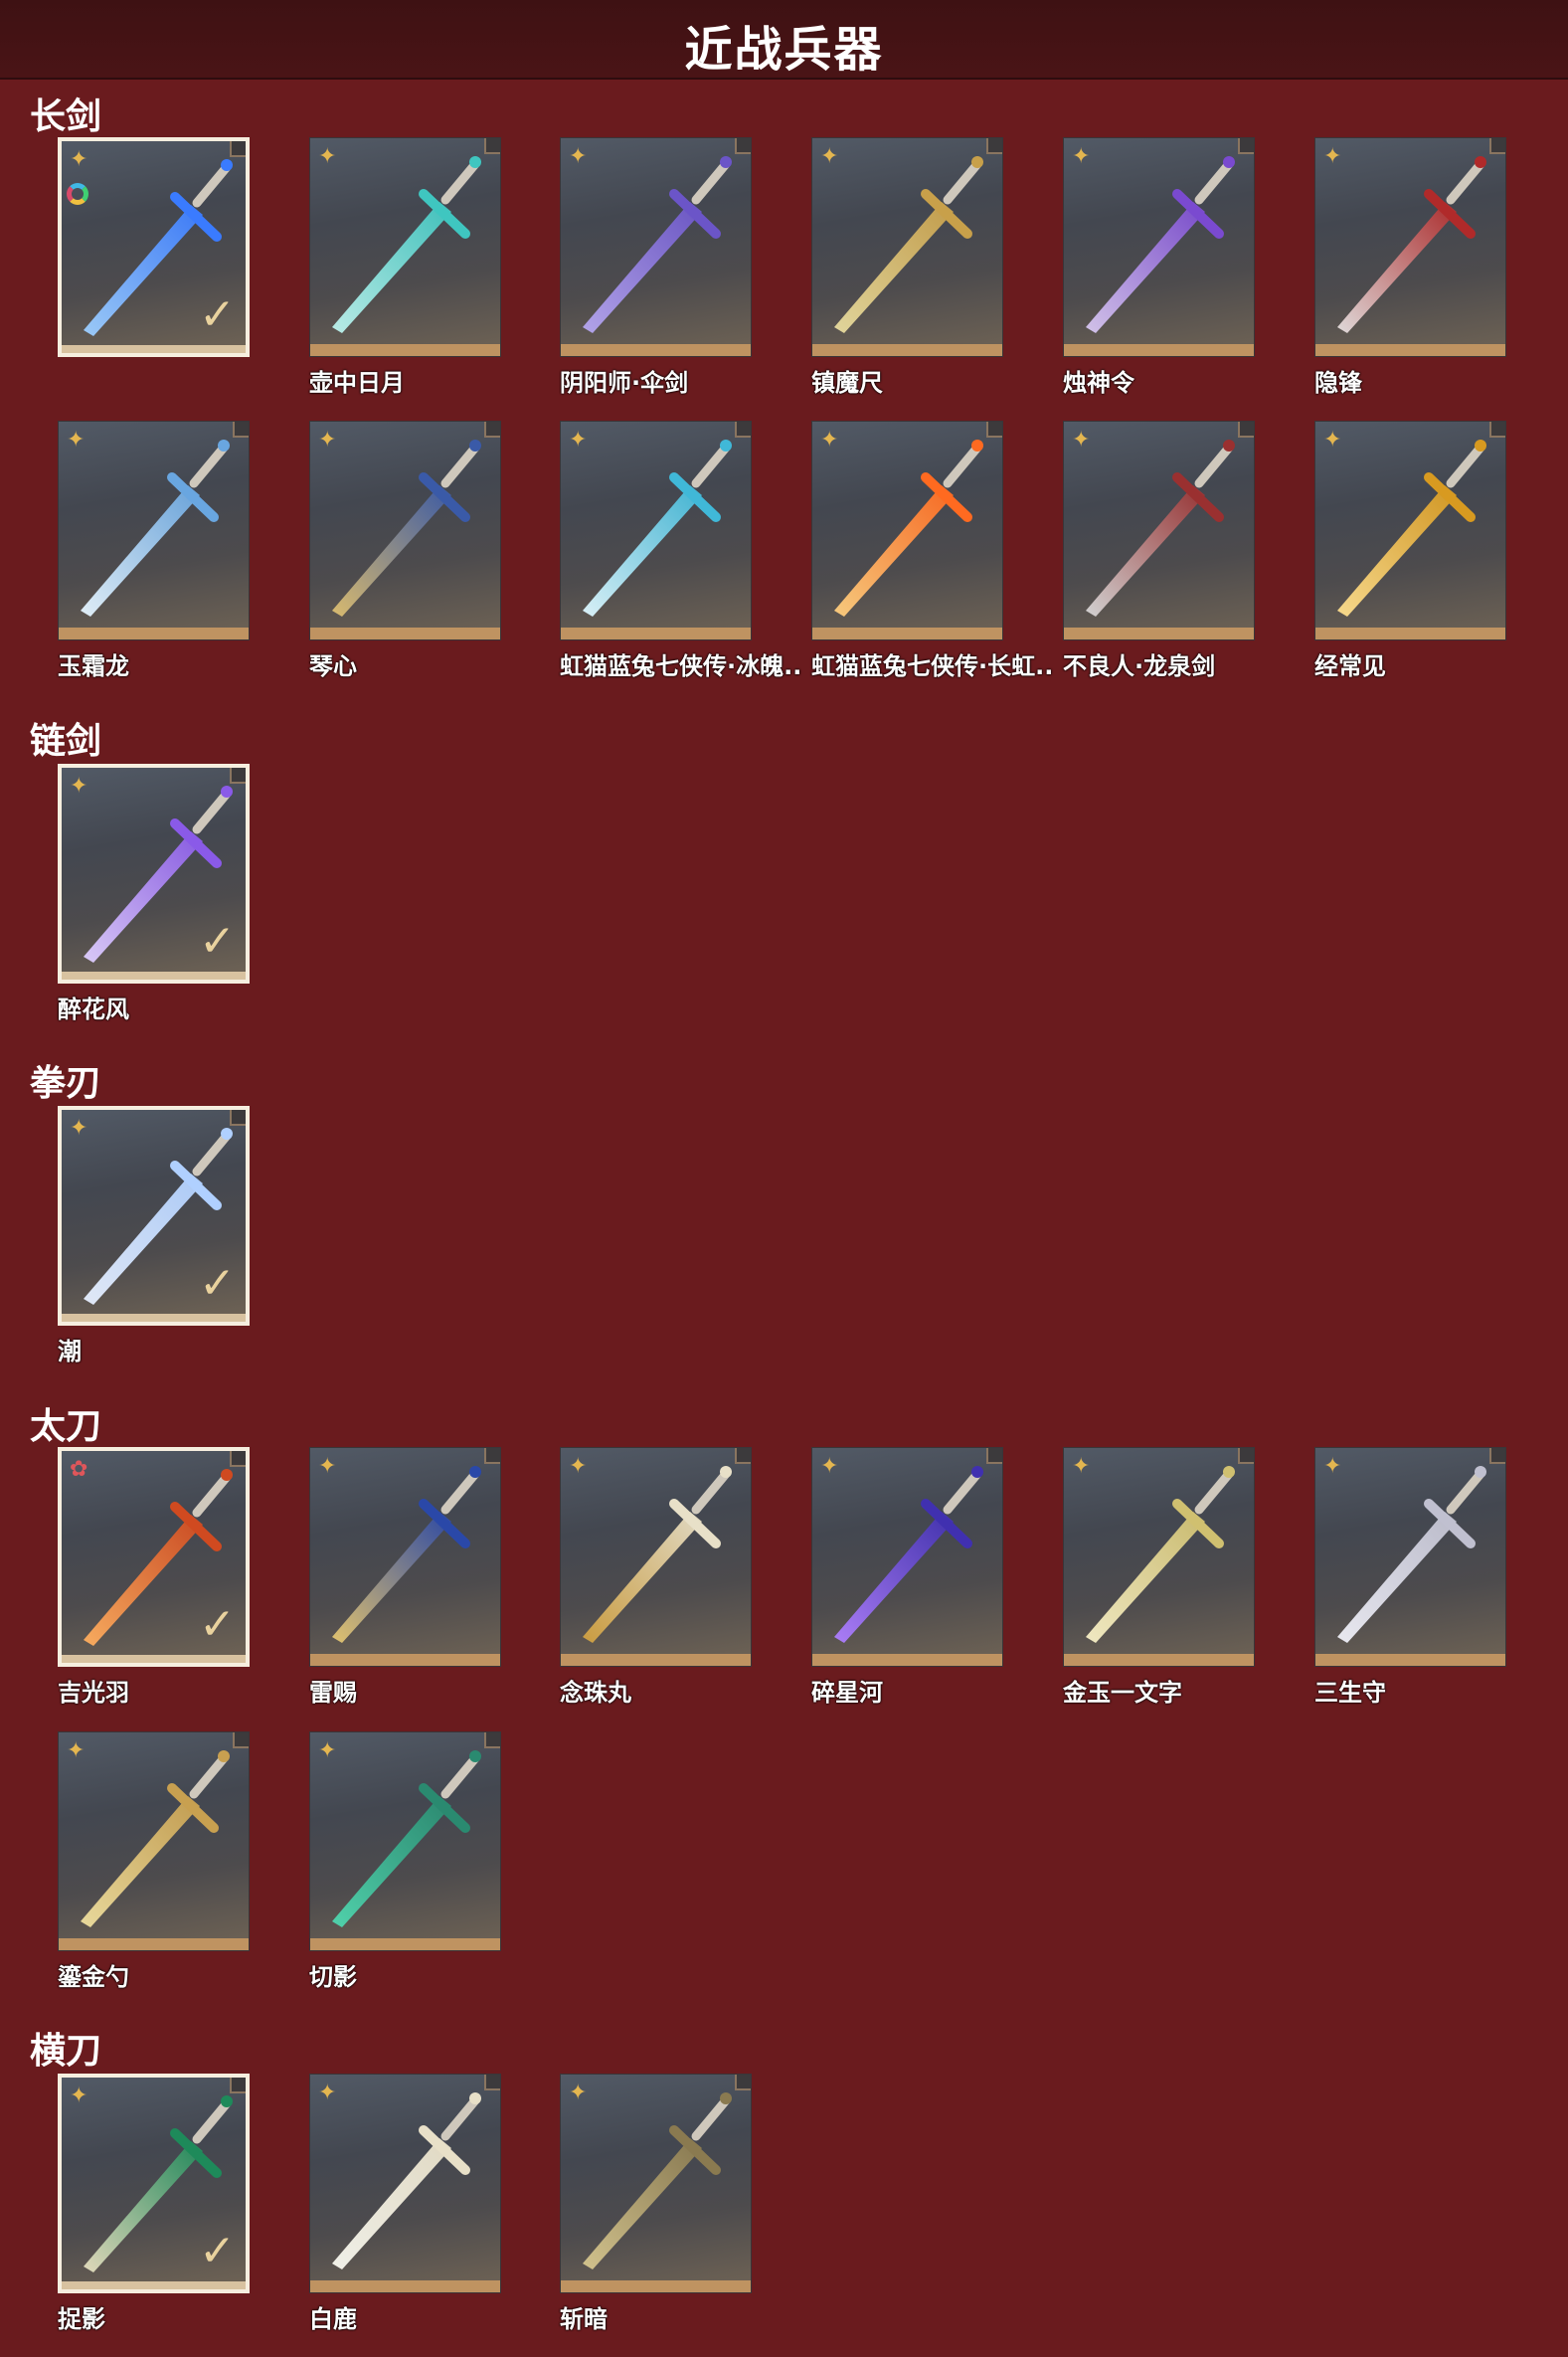 The width and height of the screenshot is (1568, 2357). I want to click on weapon-card: ✦ 隐锋, so click(1411, 267).